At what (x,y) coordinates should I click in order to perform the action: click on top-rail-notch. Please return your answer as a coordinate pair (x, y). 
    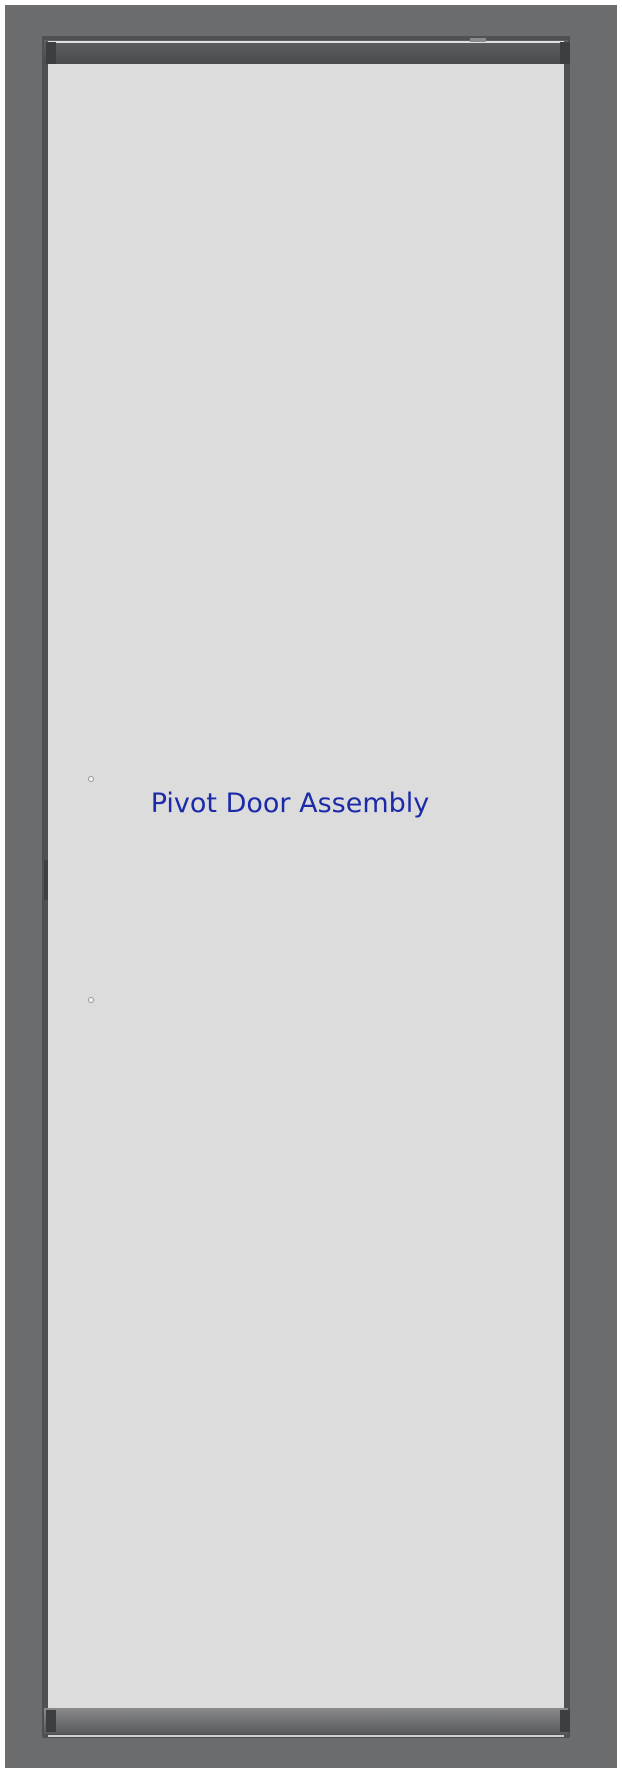
    Looking at the image, I should click on (478, 40).